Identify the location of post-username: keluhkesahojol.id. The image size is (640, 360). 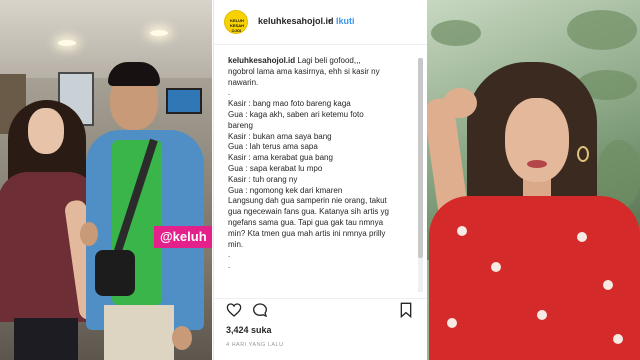
(296, 21).